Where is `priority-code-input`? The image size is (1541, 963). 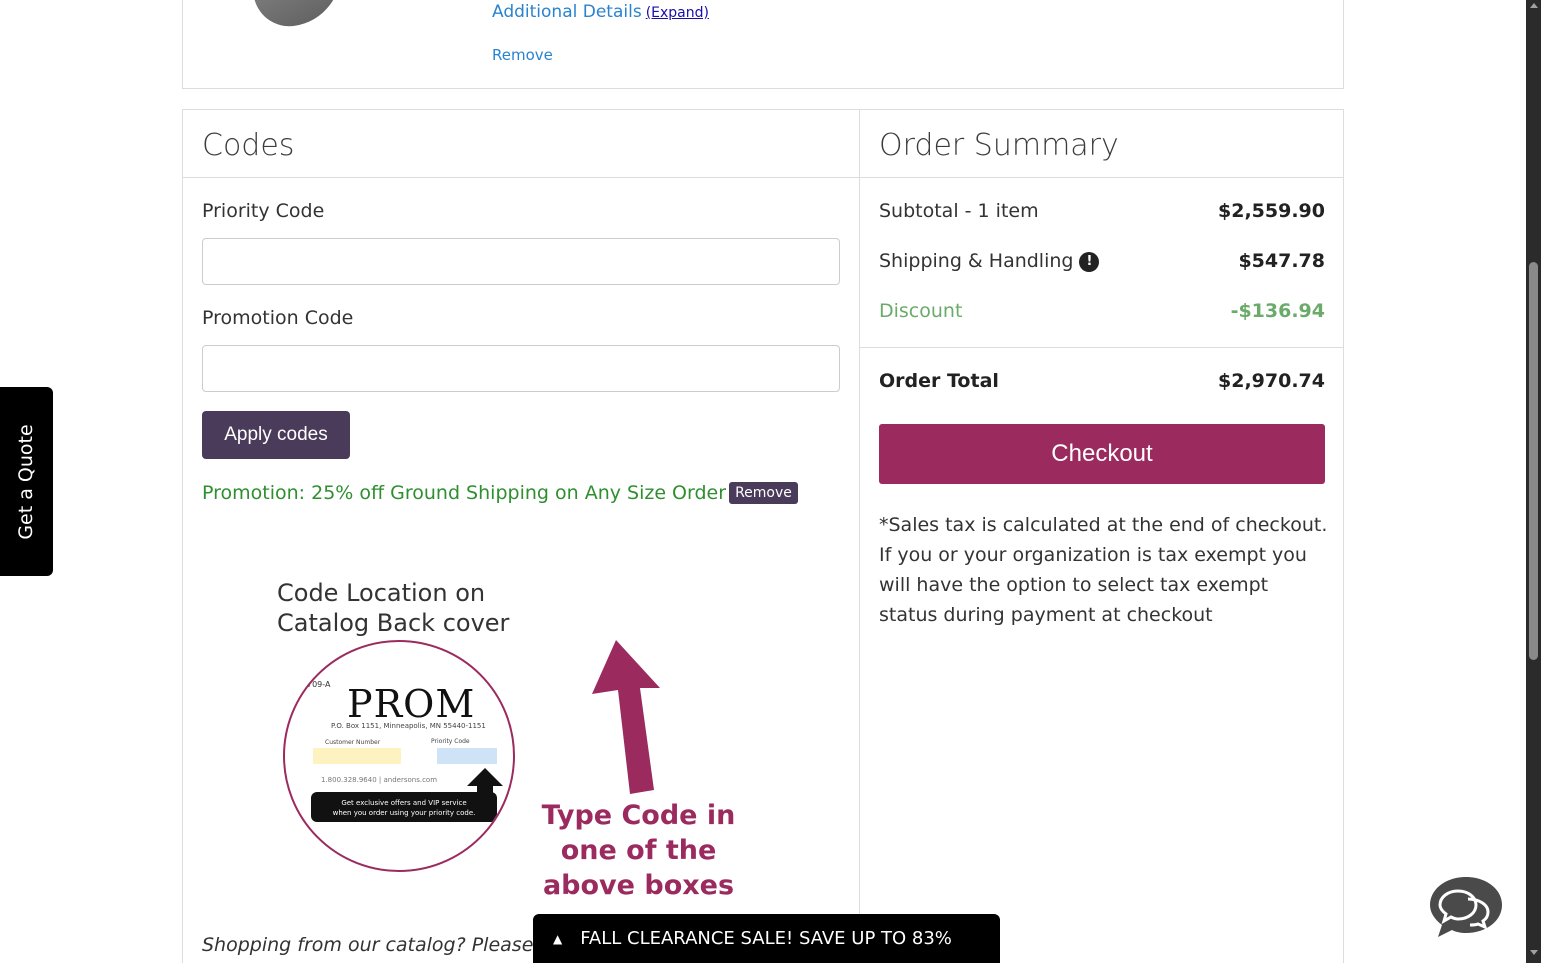
priority-code-input is located at coordinates (521, 261).